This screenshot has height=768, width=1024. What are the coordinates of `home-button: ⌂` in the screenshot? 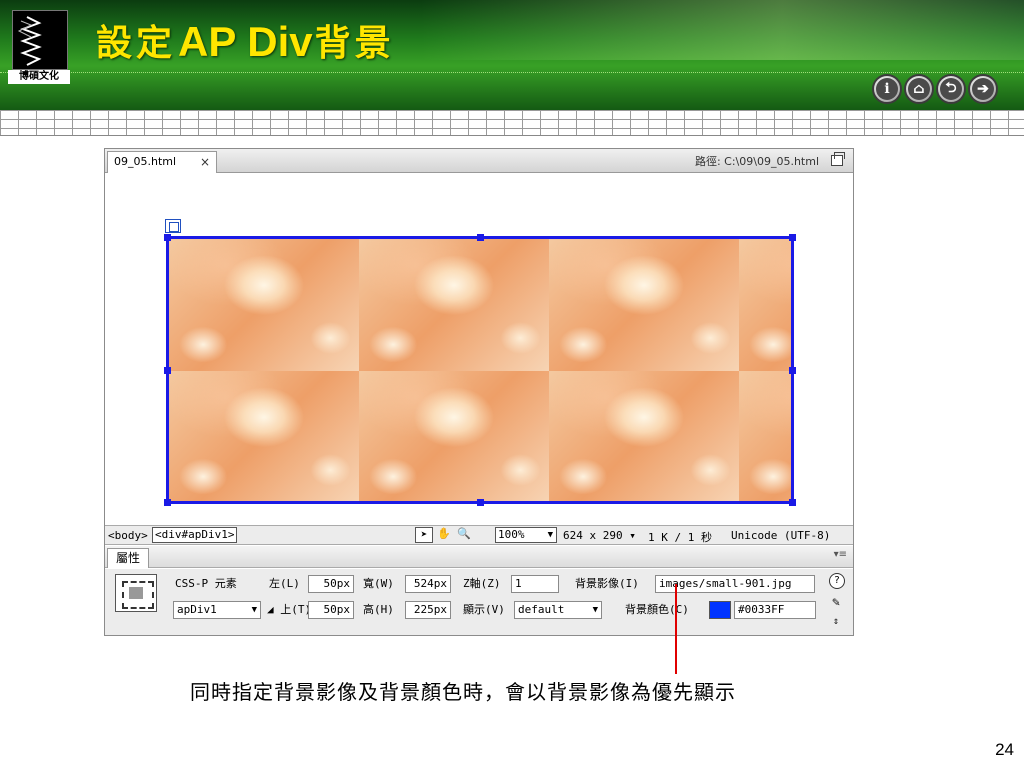 It's located at (919, 89).